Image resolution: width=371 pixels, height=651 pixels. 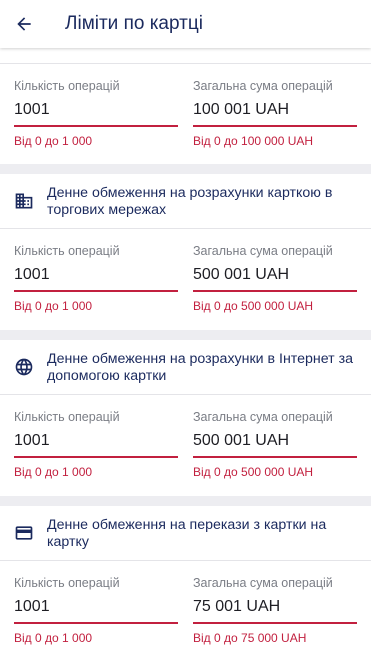 What do you see at coordinates (24, 201) in the screenshot?
I see `store-icon` at bounding box center [24, 201].